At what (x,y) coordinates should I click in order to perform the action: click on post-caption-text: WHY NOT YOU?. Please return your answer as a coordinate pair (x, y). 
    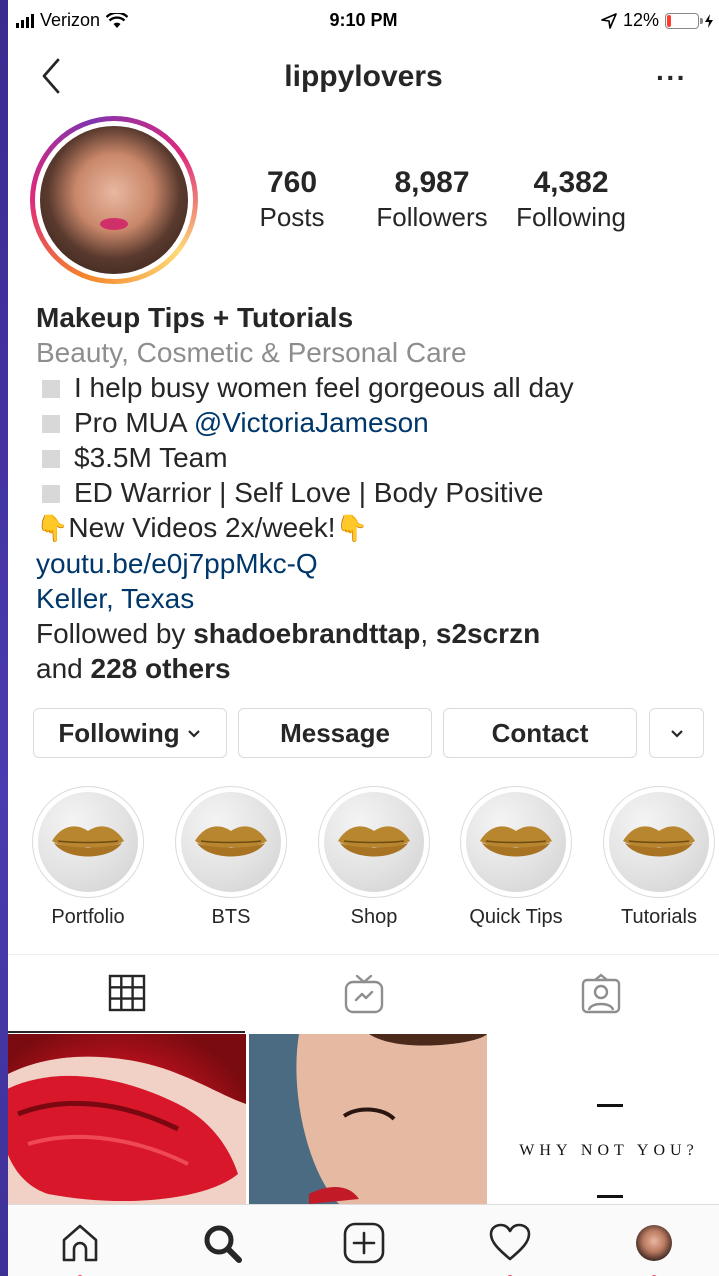
    Looking at the image, I should click on (609, 1150).